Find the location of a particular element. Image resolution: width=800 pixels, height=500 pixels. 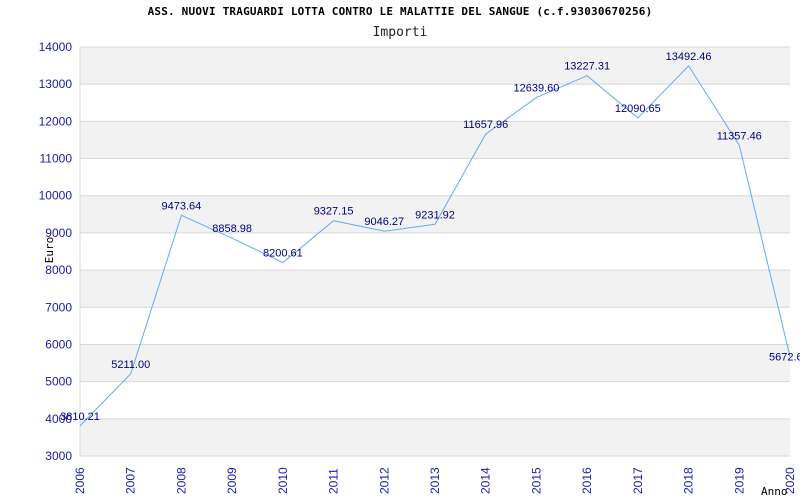

data-label: 9327.15 is located at coordinates (334, 212).